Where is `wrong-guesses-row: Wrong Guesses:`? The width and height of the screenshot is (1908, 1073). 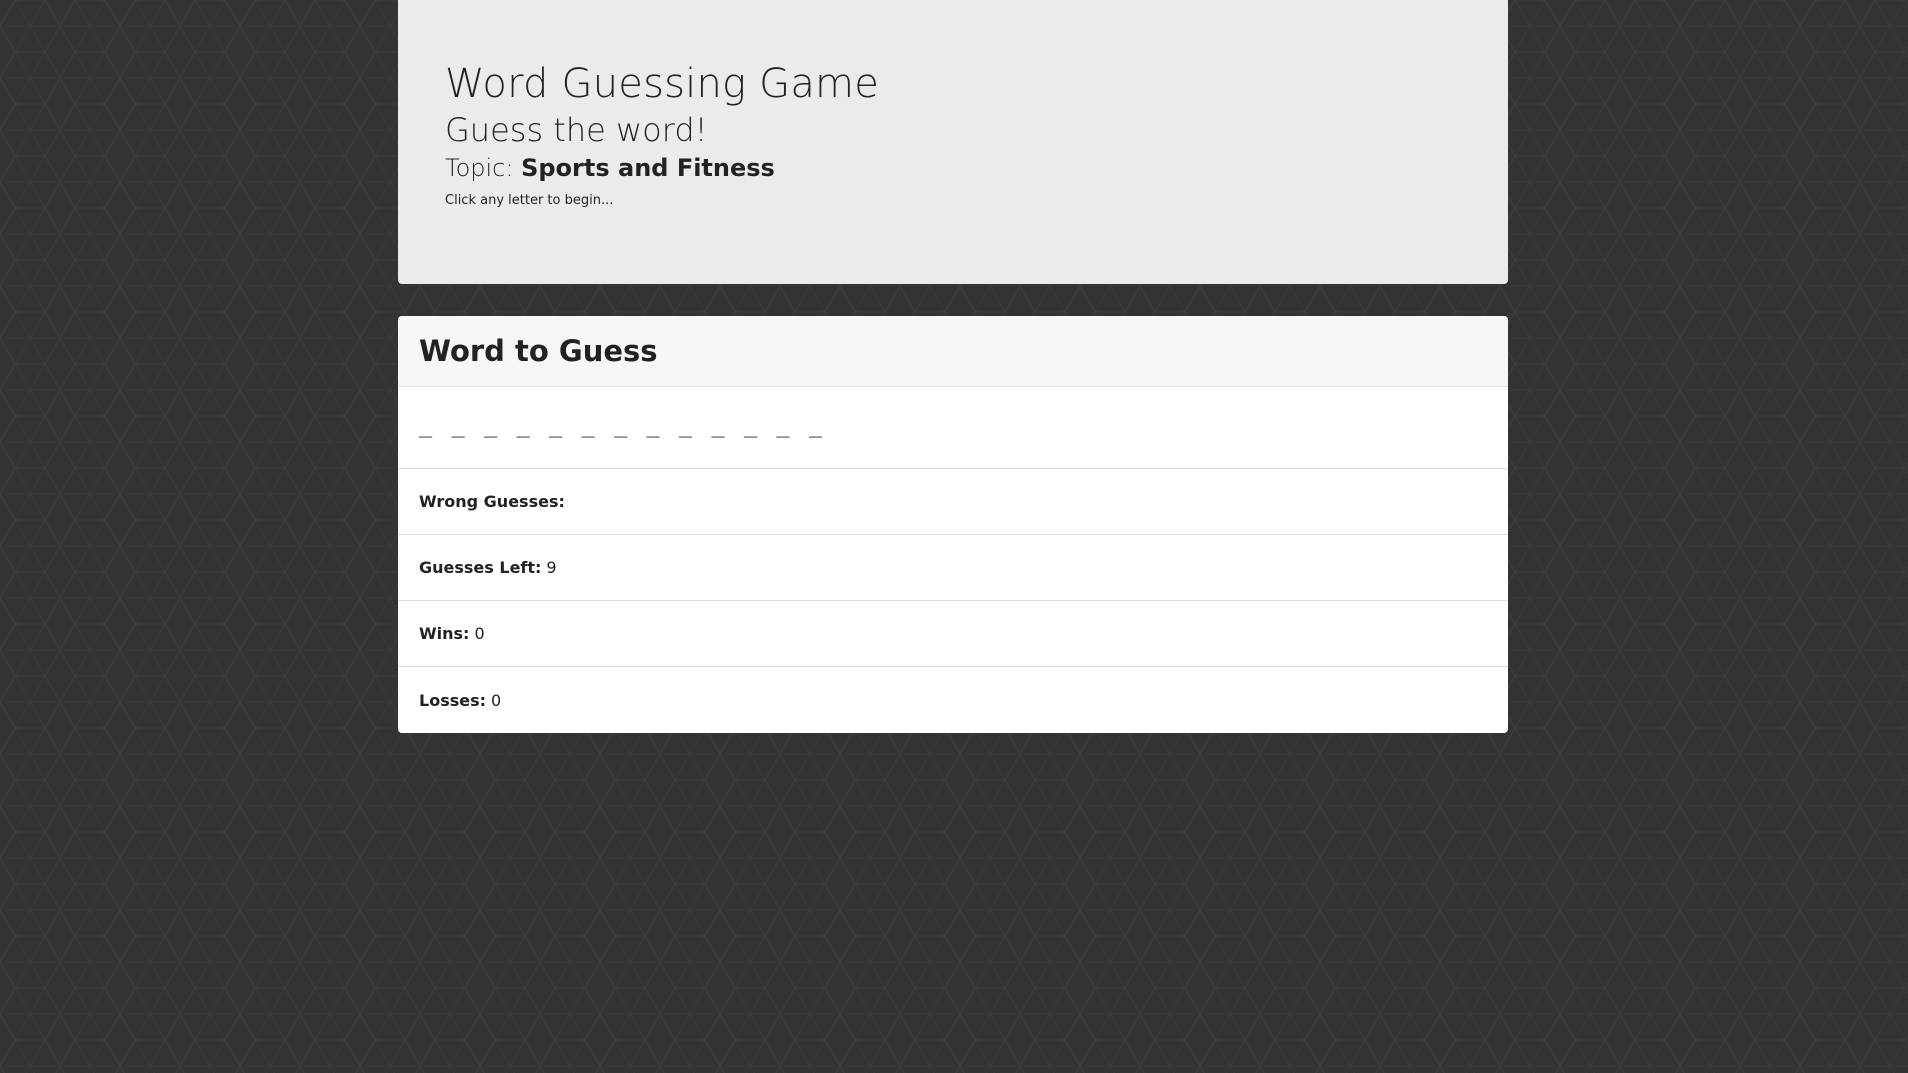
wrong-guesses-row: Wrong Guesses: is located at coordinates (953, 502).